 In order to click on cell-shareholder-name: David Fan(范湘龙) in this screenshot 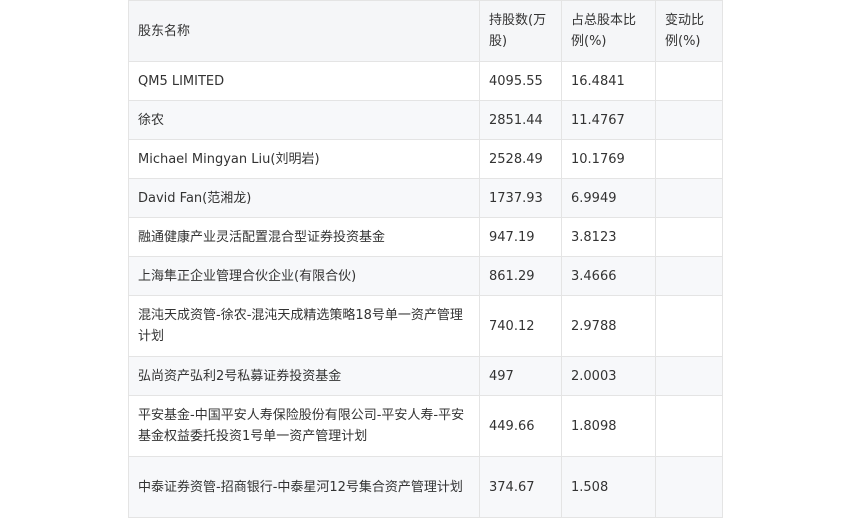, I will do `click(304, 198)`.